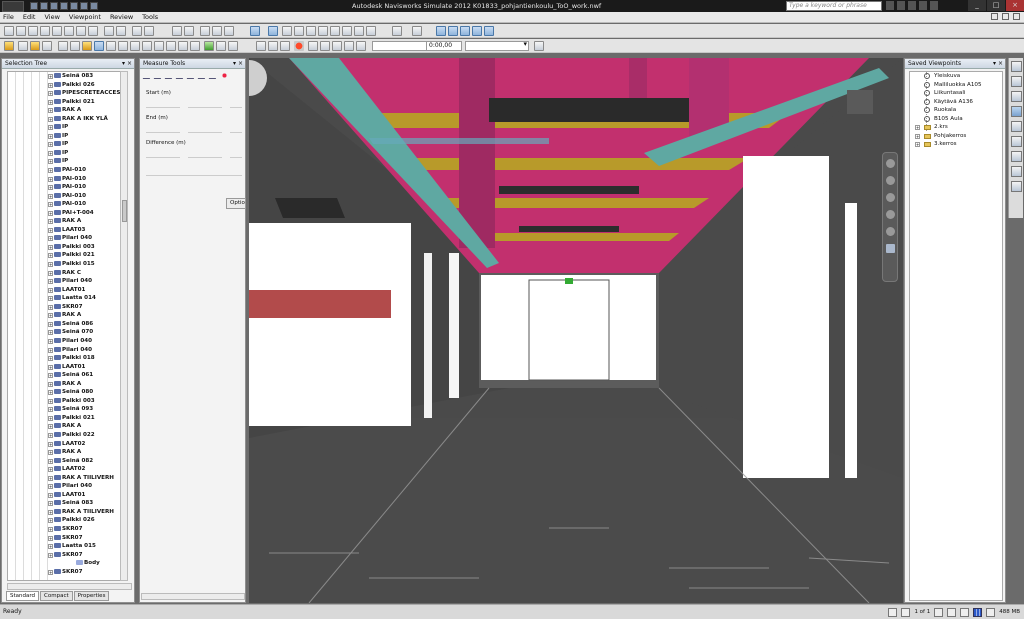 Image resolution: width=1024 pixels, height=619 pixels. What do you see at coordinates (121, 31) in the screenshot?
I see `redo-toolbar-icon` at bounding box center [121, 31].